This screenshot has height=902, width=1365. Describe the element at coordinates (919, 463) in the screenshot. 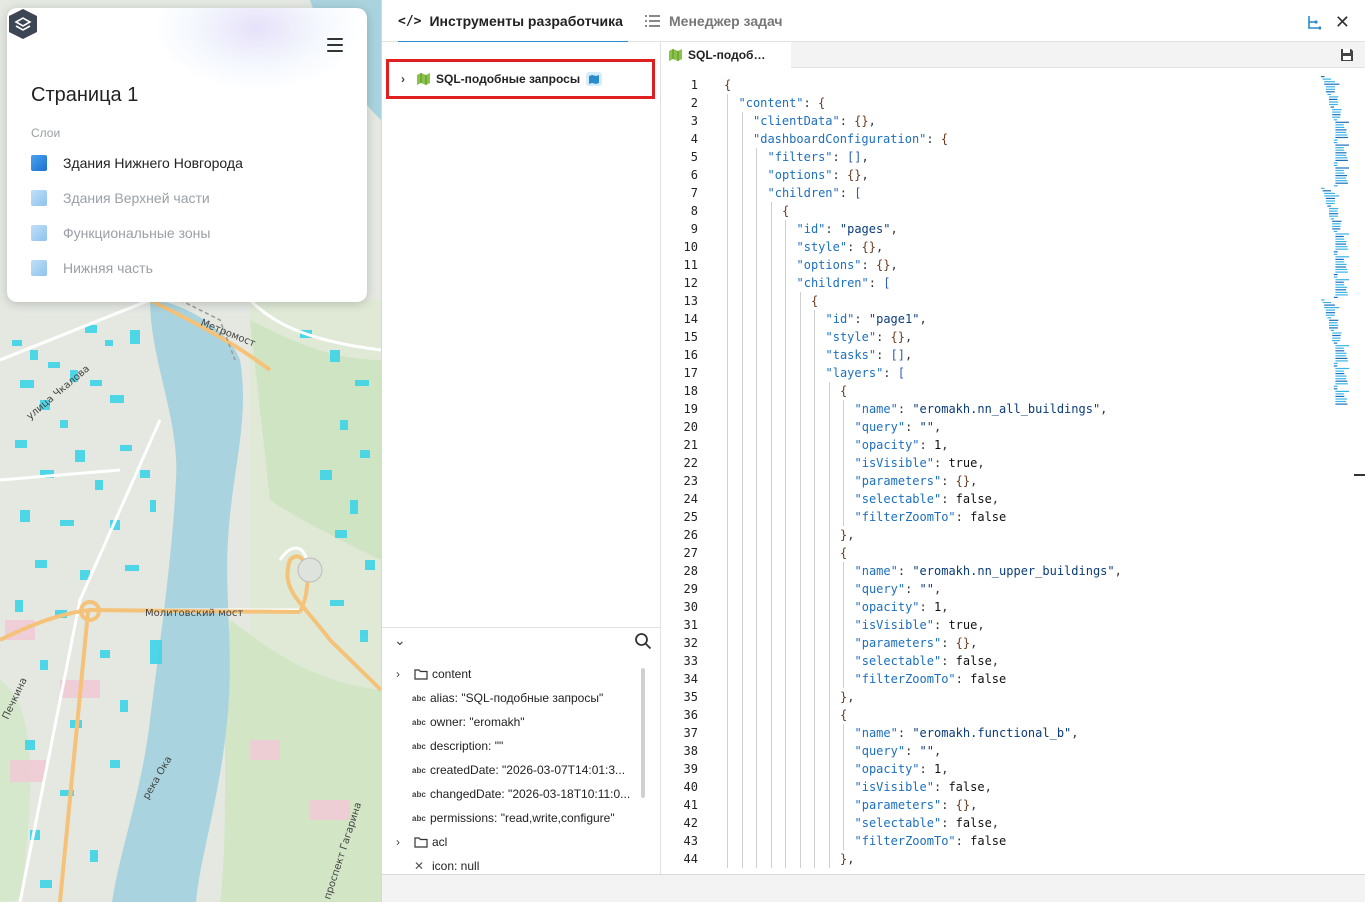

I see `code-text: "isVisible": true,` at that location.